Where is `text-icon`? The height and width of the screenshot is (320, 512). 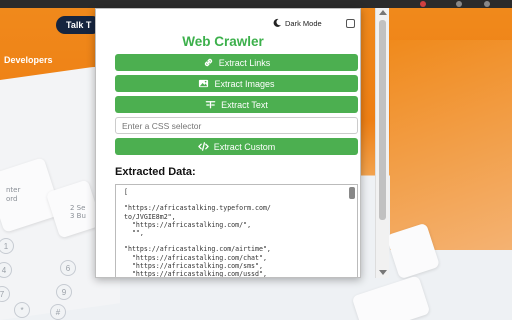 text-icon is located at coordinates (210, 105).